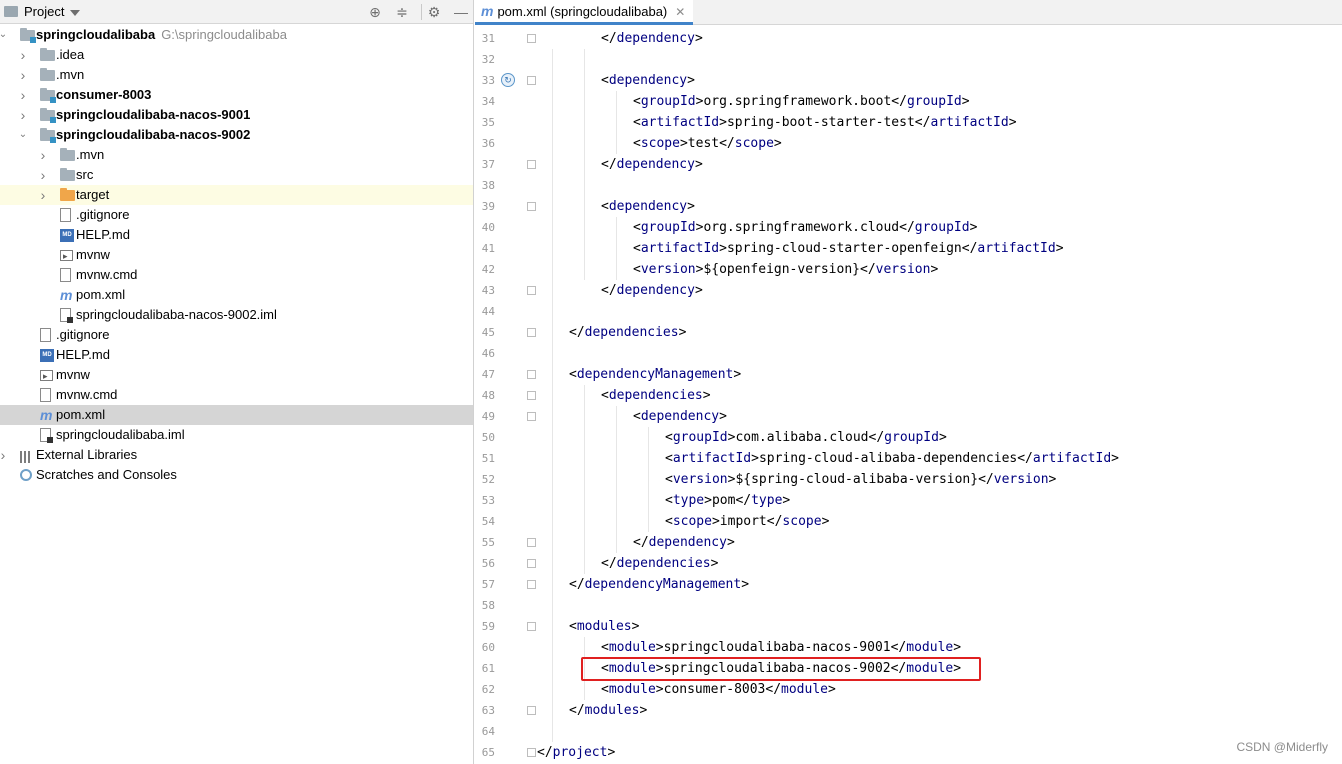  What do you see at coordinates (70, 54) in the screenshot?
I see `tree-item-text: .idea` at bounding box center [70, 54].